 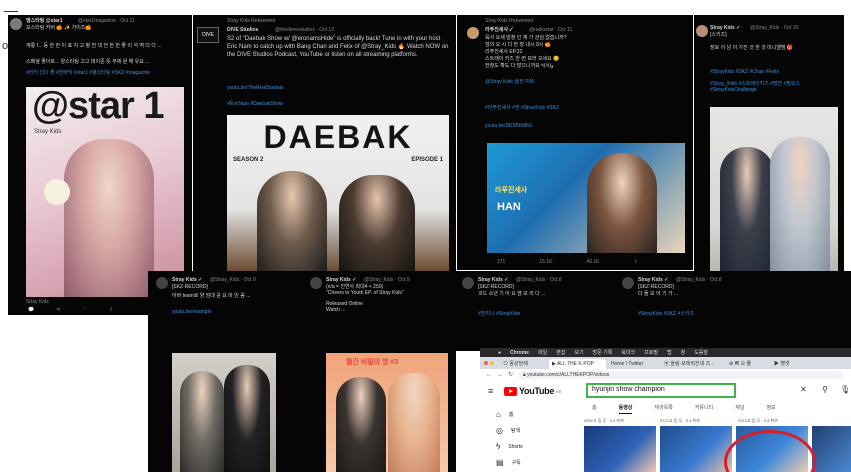 I want to click on radio-thumbnail: 라푸진세사 HAN, so click(x=586, y=198).